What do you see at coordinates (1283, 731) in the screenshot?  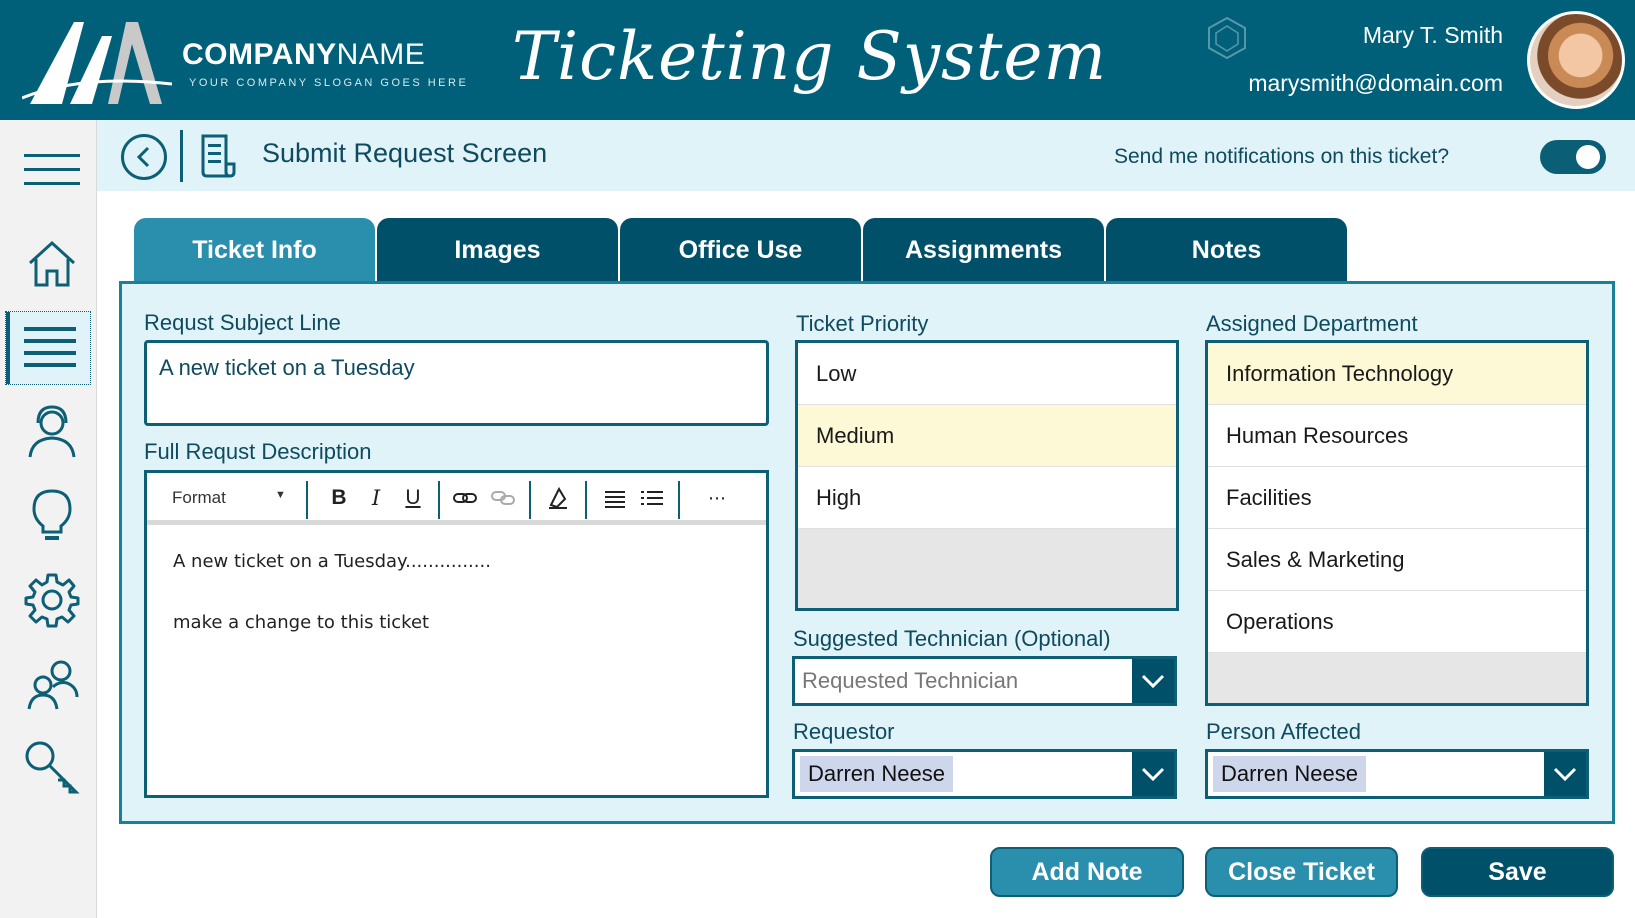 I see `affected-label: Person Affected` at bounding box center [1283, 731].